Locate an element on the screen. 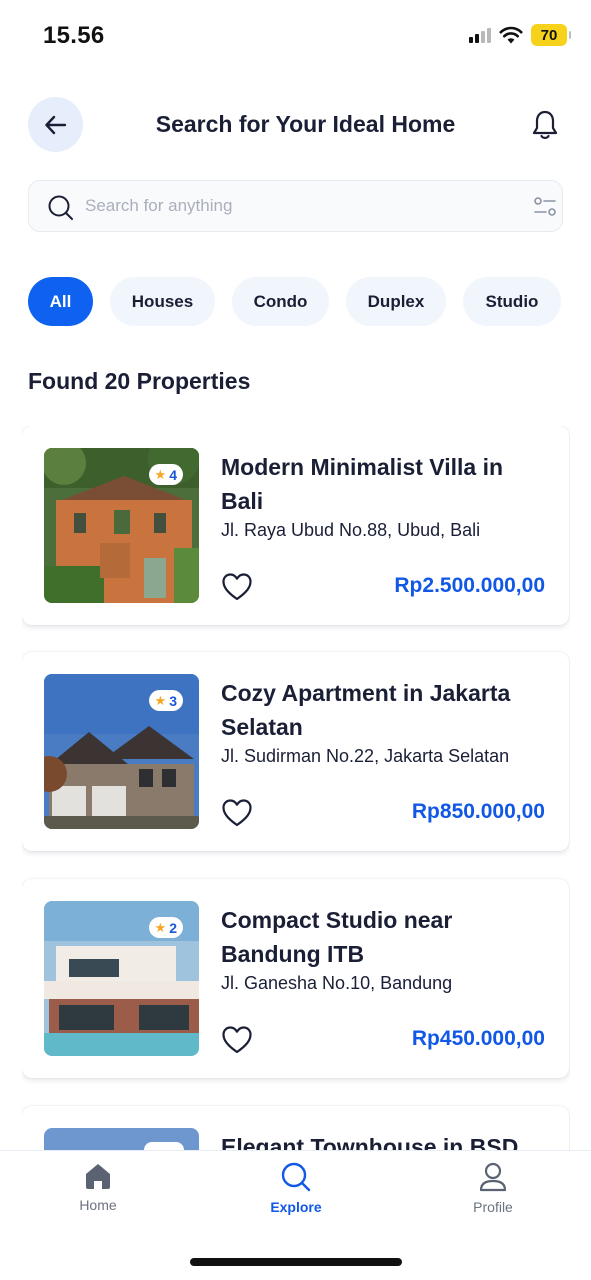 This screenshot has height=1280, width=591. category-chips: All Houses Condo Duplex Studio is located at coordinates (294, 301).